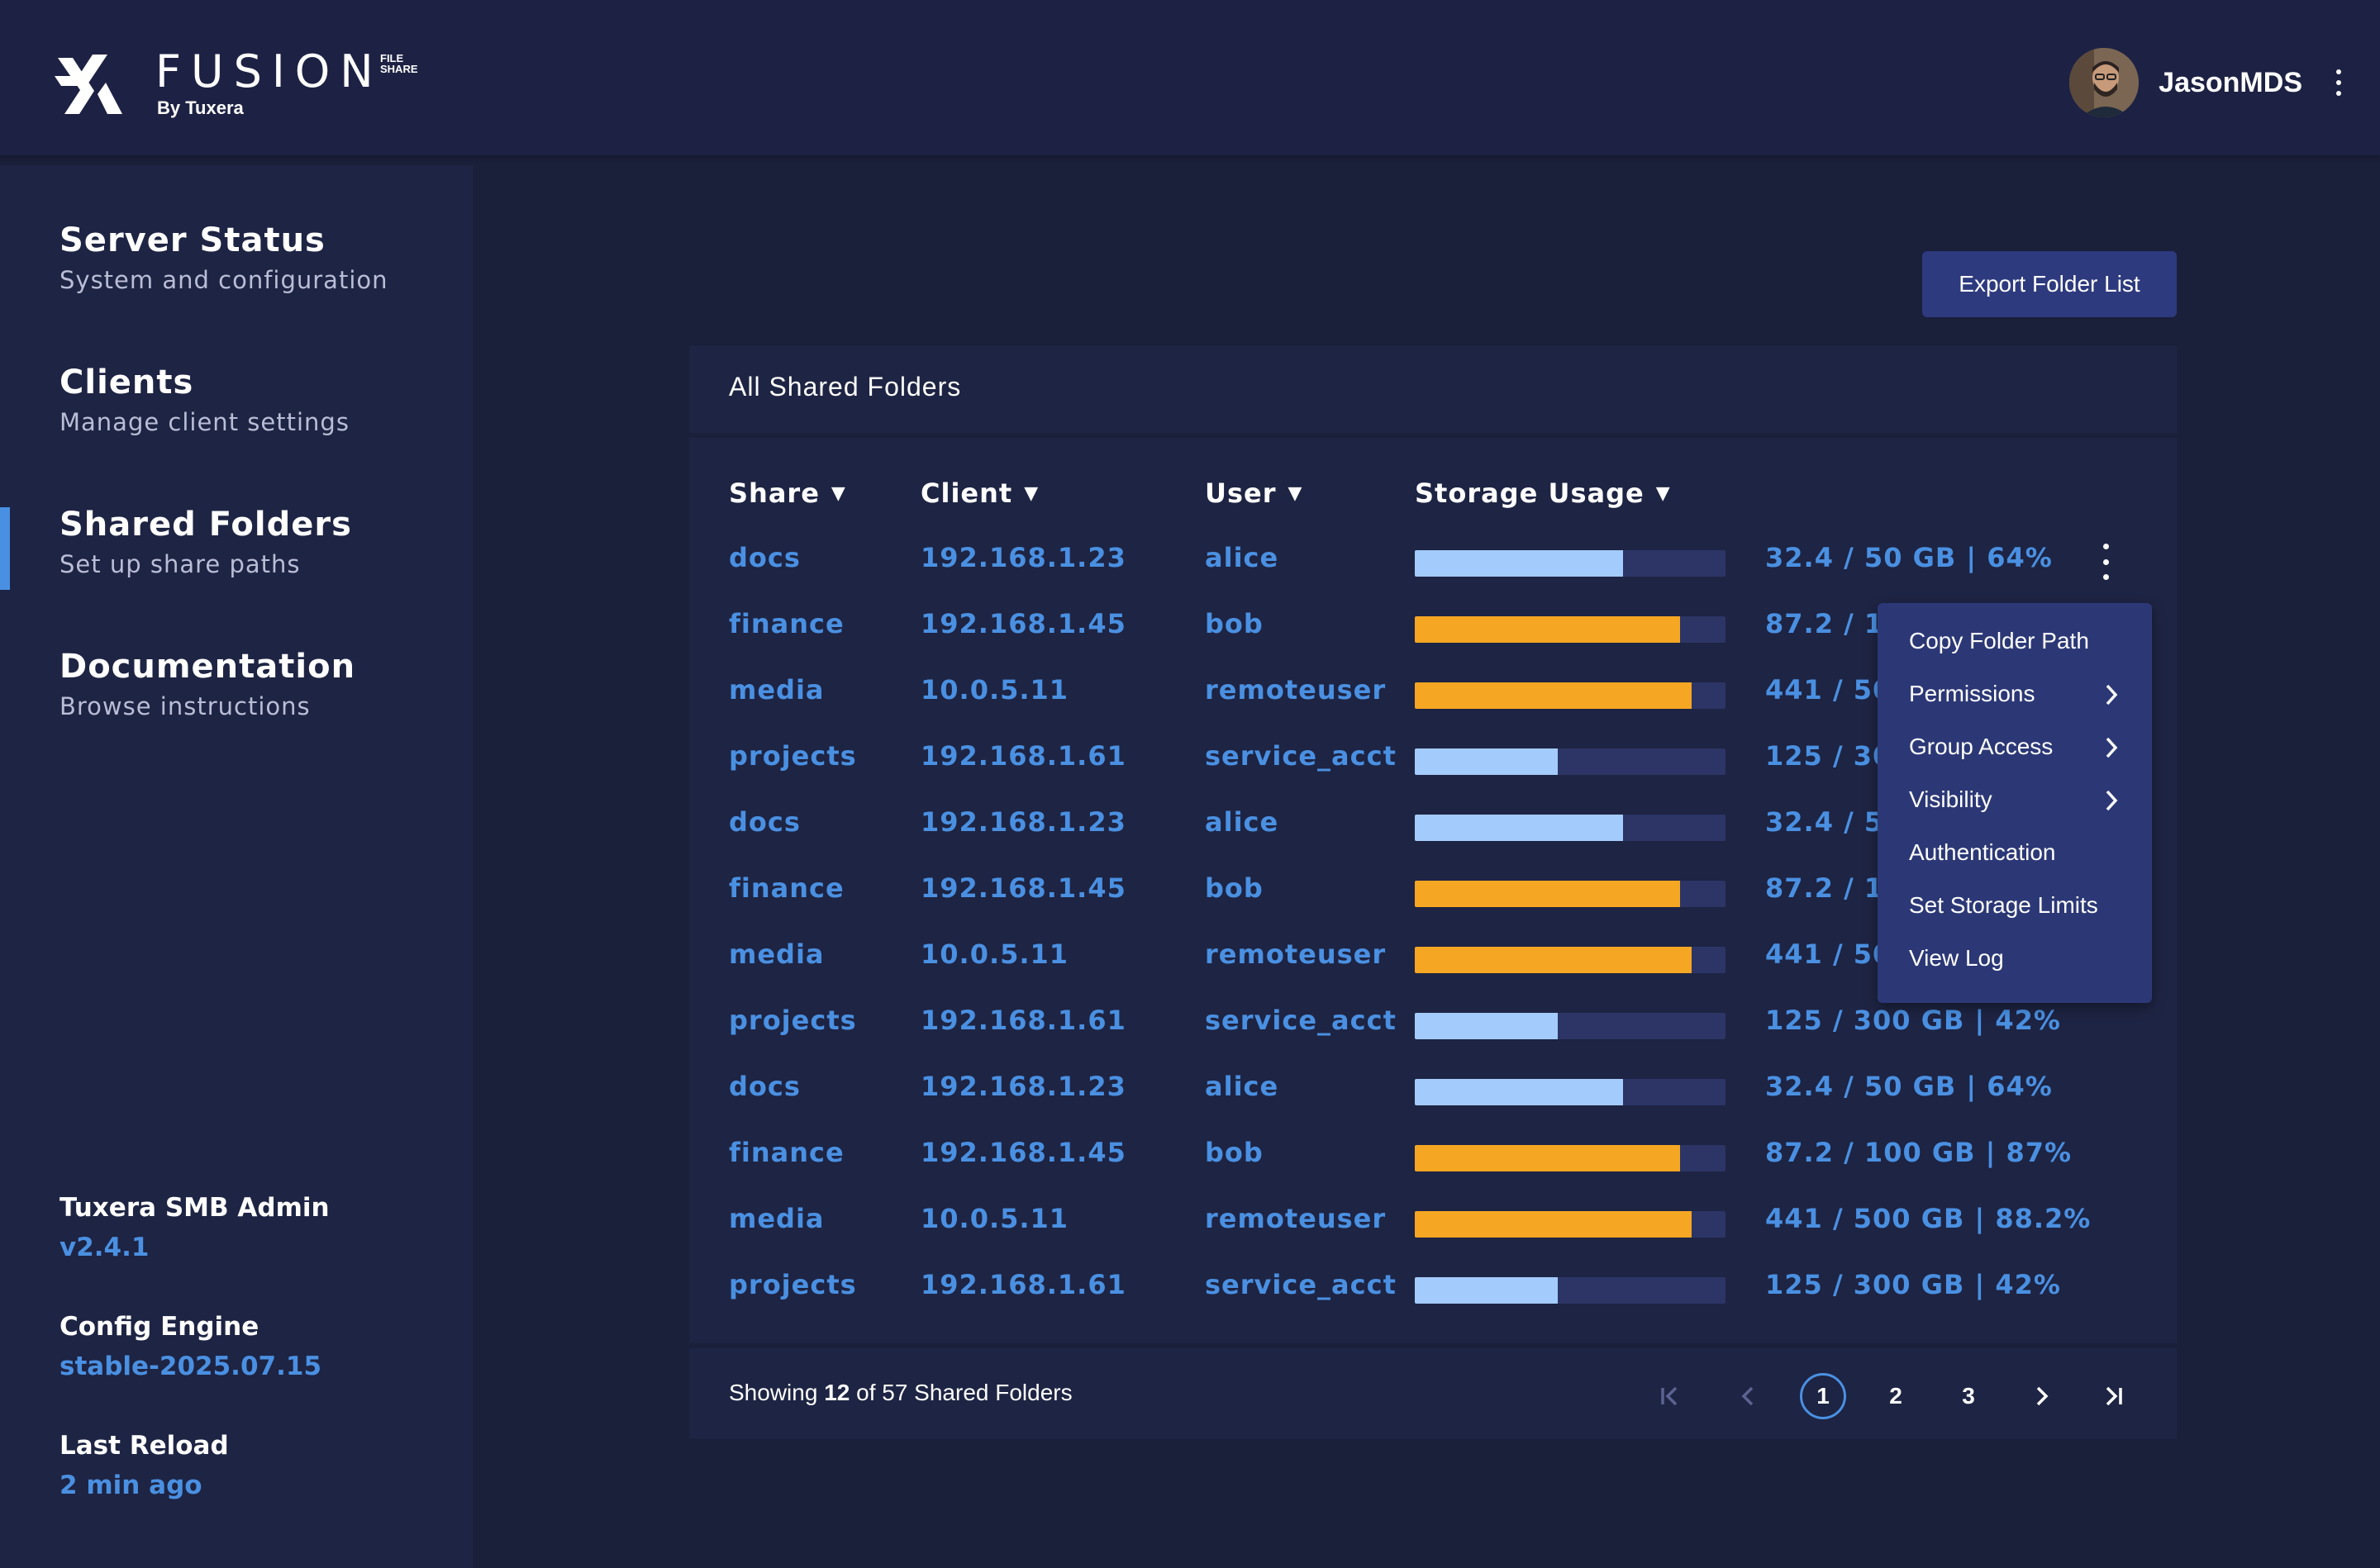 The image size is (2380, 1568). I want to click on row-more-vertical-icon, so click(2105, 562).